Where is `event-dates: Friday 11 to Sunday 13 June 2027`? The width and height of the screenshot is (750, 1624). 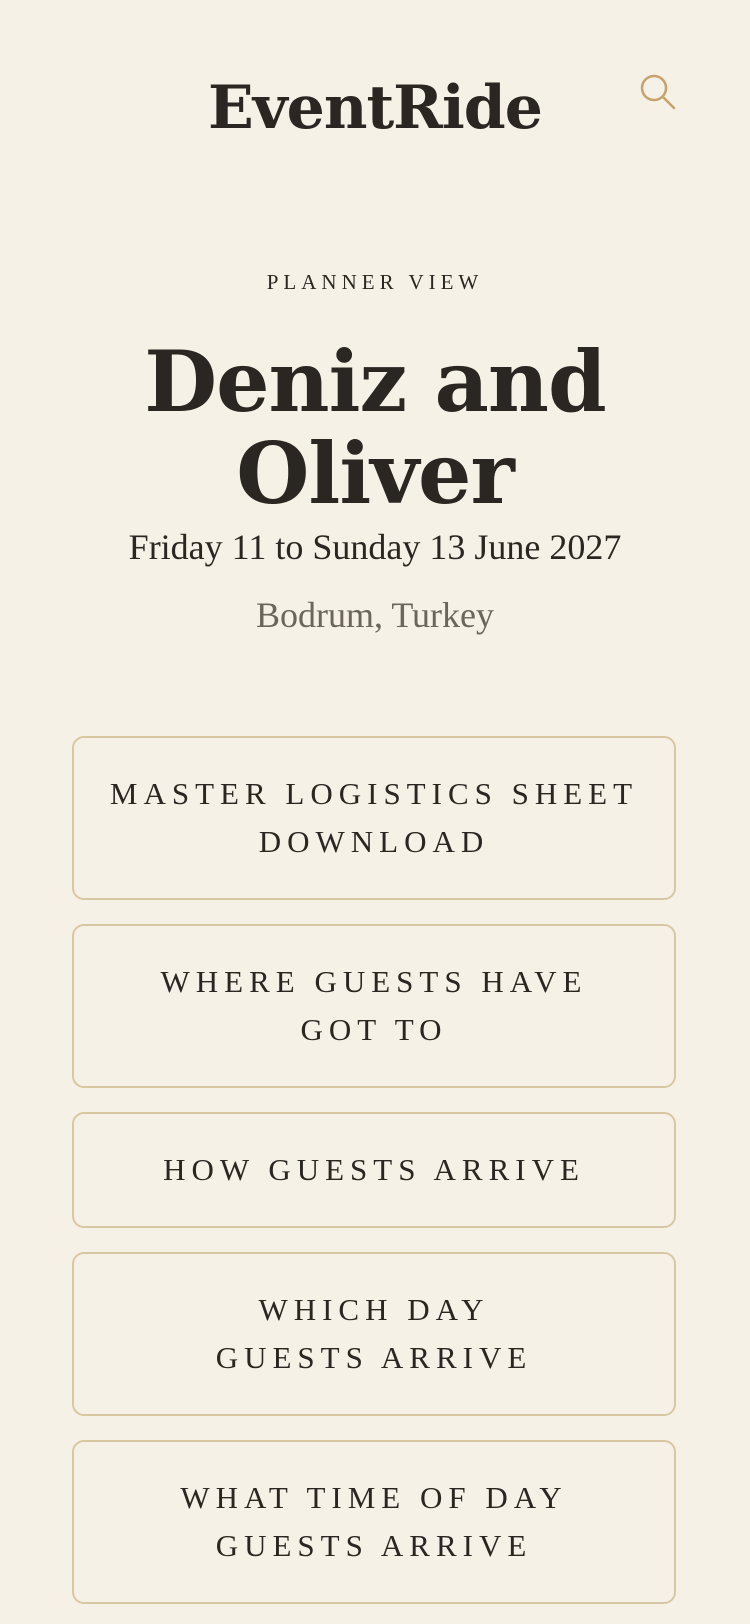 event-dates: Friday 11 to Sunday 13 June 2027 is located at coordinates (375, 547).